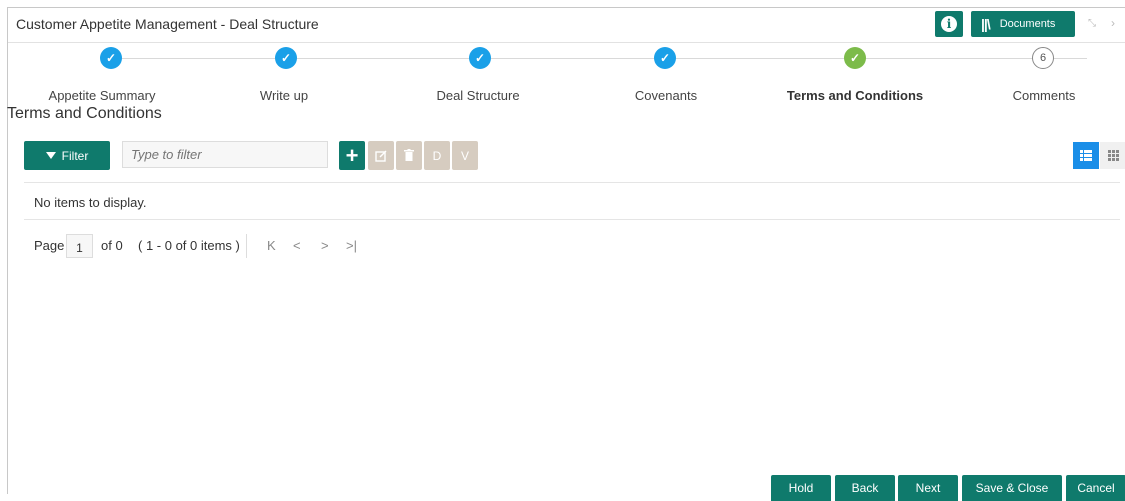 The width and height of the screenshot is (1125, 501). I want to click on pager-separator, so click(246, 246).